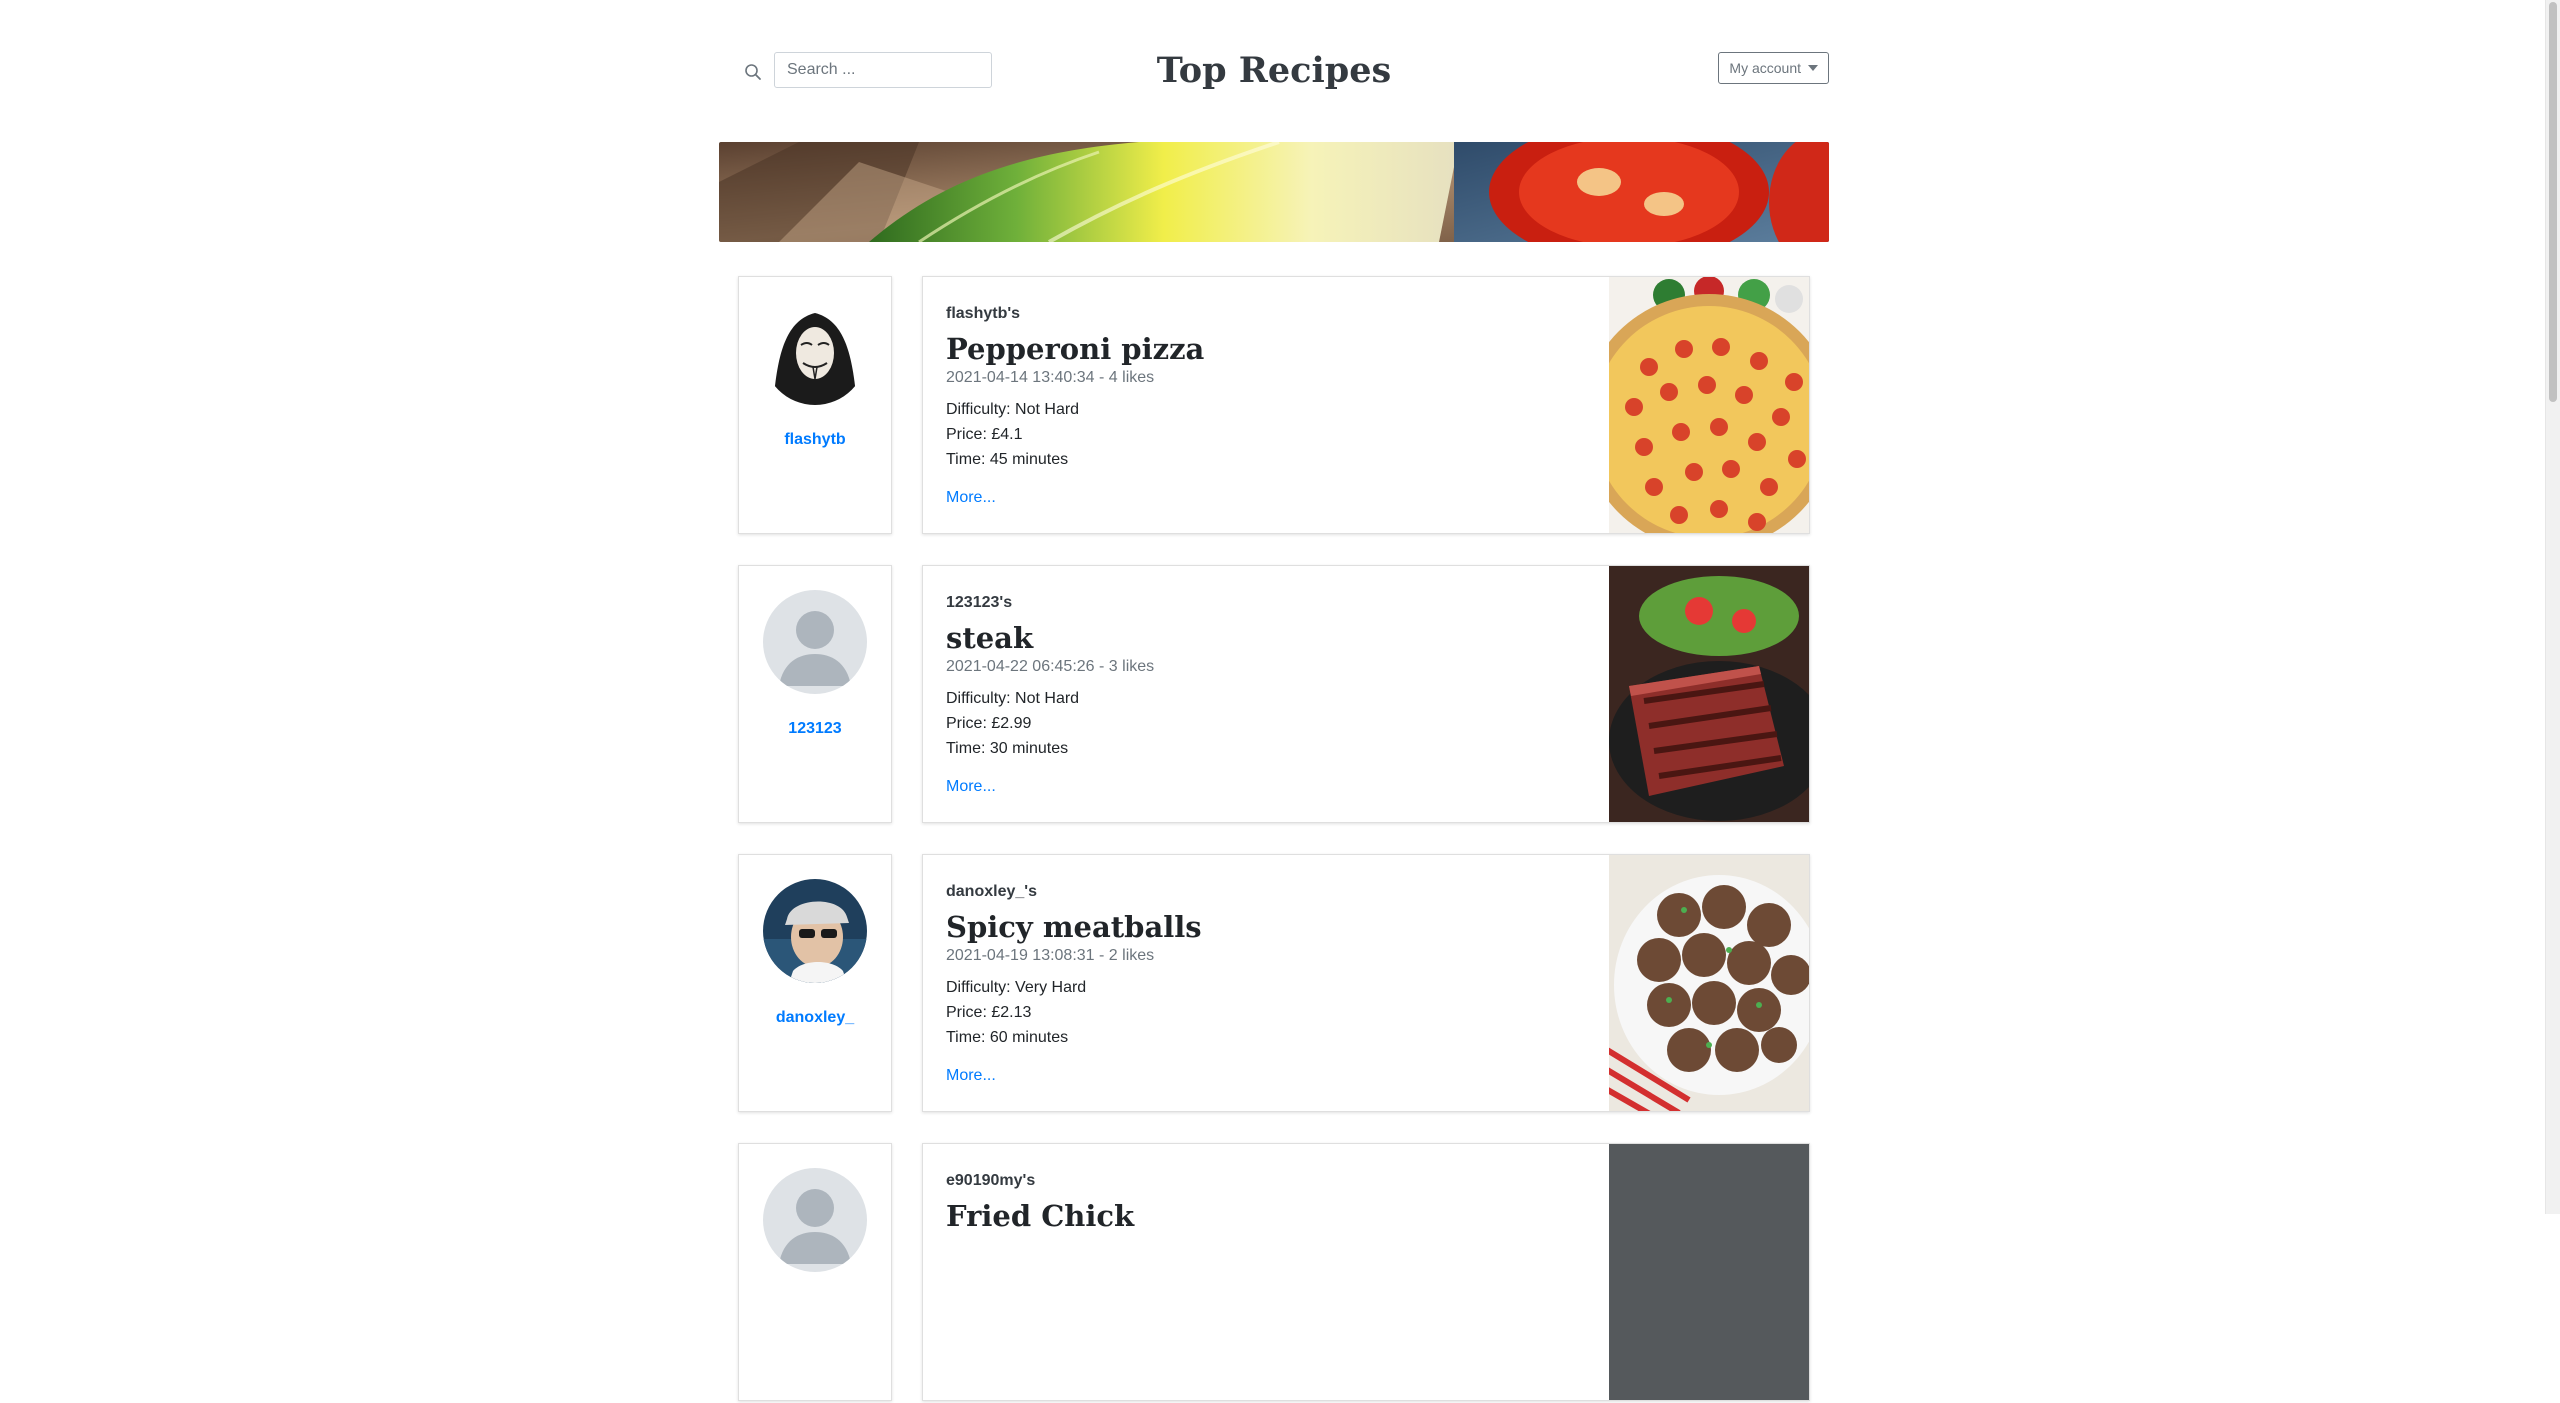 The width and height of the screenshot is (2560, 1403). I want to click on author-card: flashytb, so click(815, 405).